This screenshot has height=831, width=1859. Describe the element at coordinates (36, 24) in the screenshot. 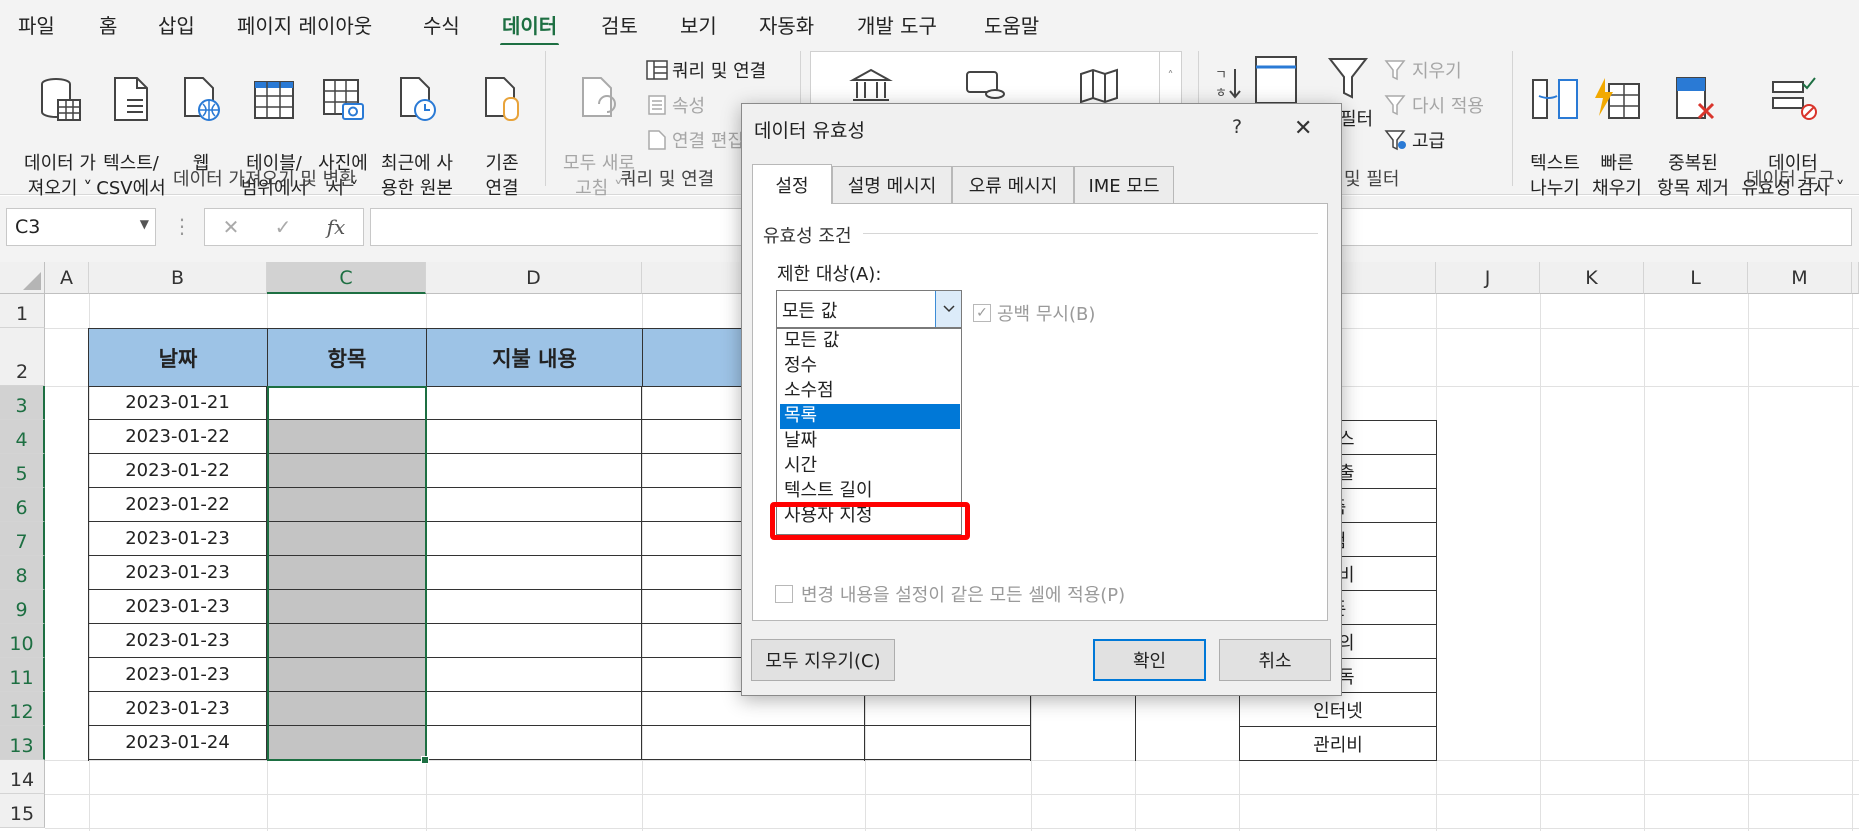

I see `tab-file: 파일` at that location.